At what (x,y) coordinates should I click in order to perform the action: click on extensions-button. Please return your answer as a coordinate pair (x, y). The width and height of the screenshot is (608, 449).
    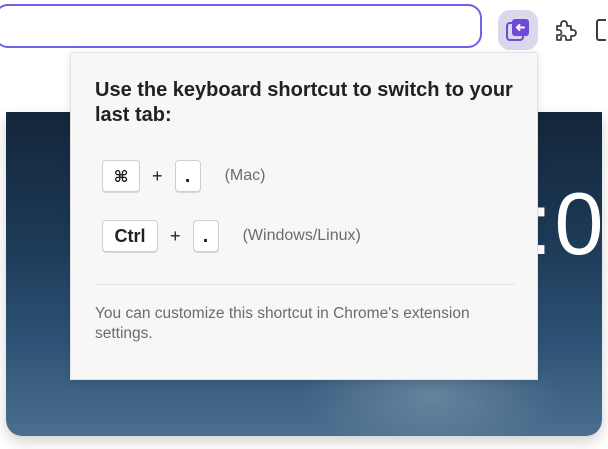
    Looking at the image, I should click on (565, 30).